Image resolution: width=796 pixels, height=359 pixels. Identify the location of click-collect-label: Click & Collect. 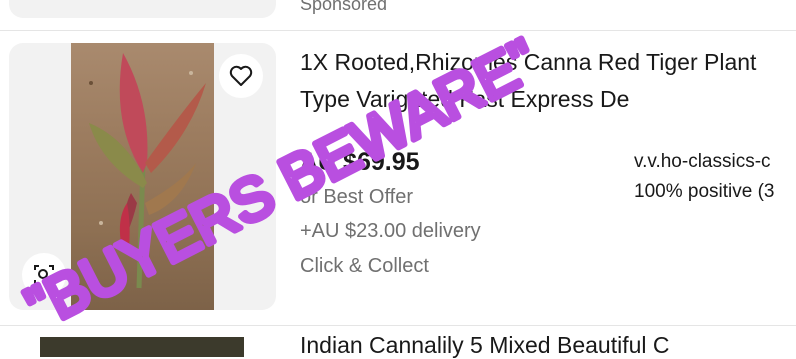
(364, 266).